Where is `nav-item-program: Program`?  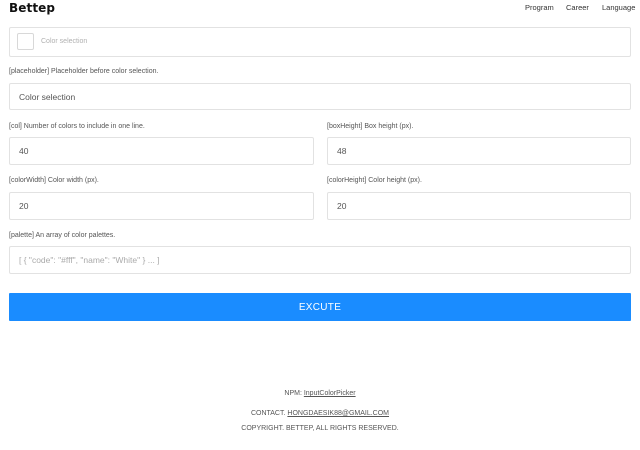
nav-item-program: Program is located at coordinates (539, 7).